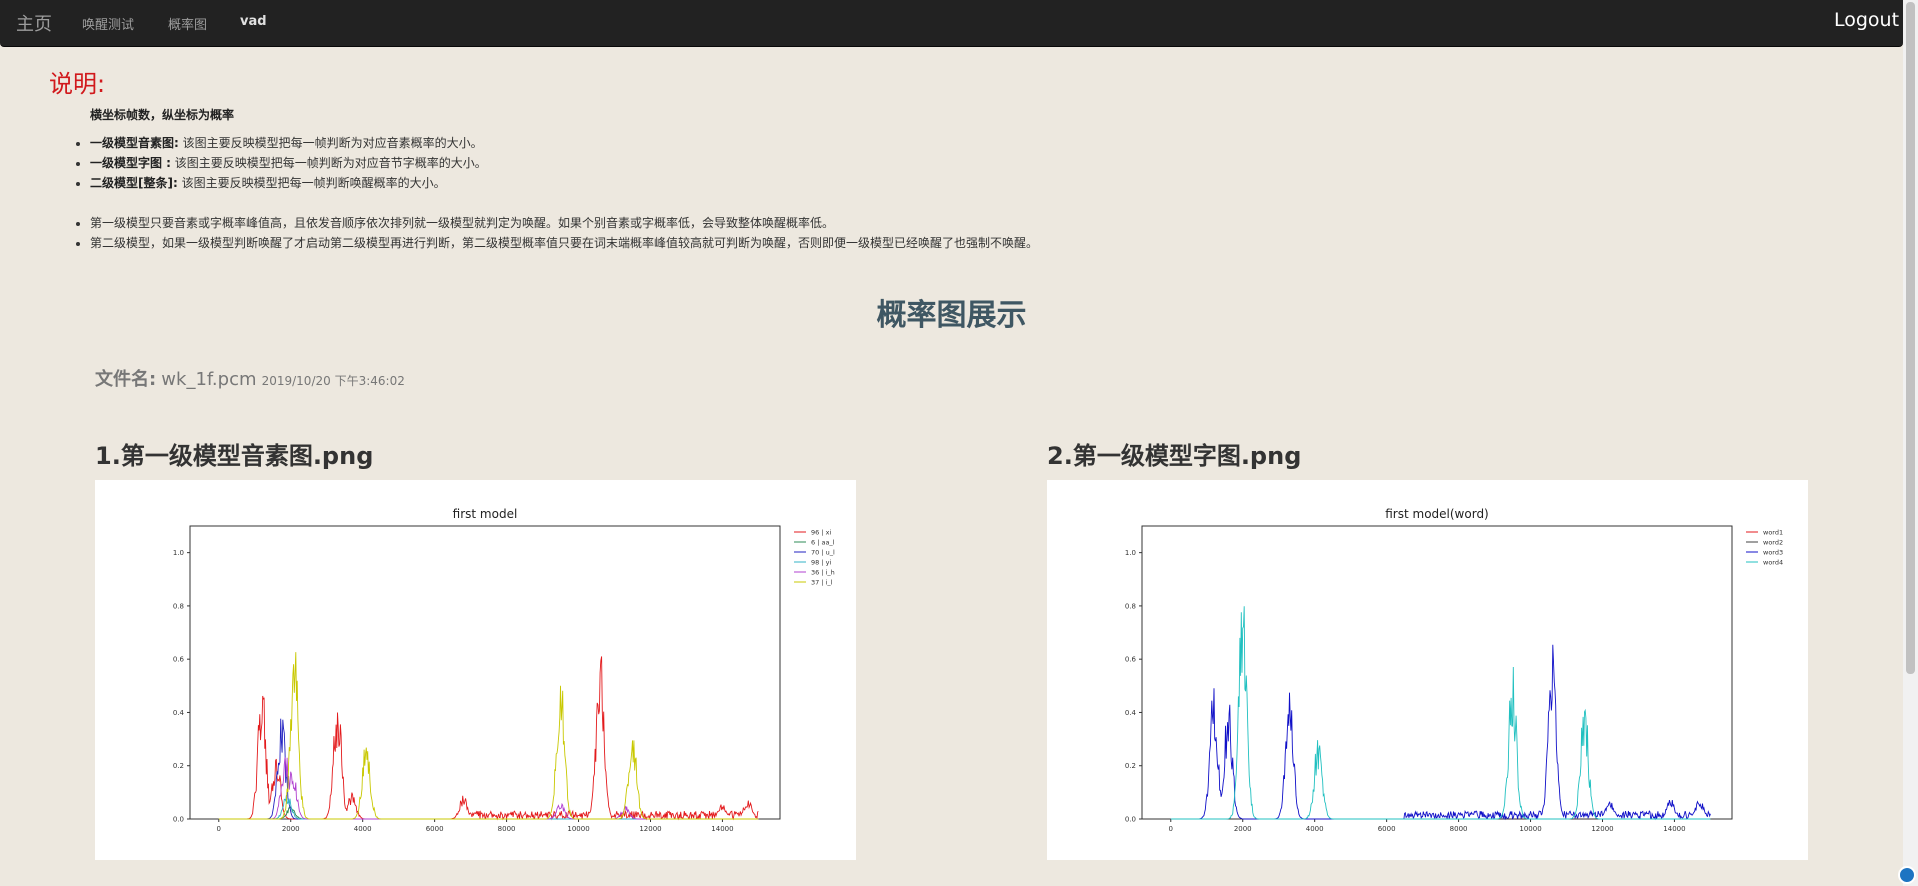 This screenshot has height=886, width=1918. Describe the element at coordinates (209, 379) in the screenshot. I see `file-name: wk_1f.pcm` at that location.